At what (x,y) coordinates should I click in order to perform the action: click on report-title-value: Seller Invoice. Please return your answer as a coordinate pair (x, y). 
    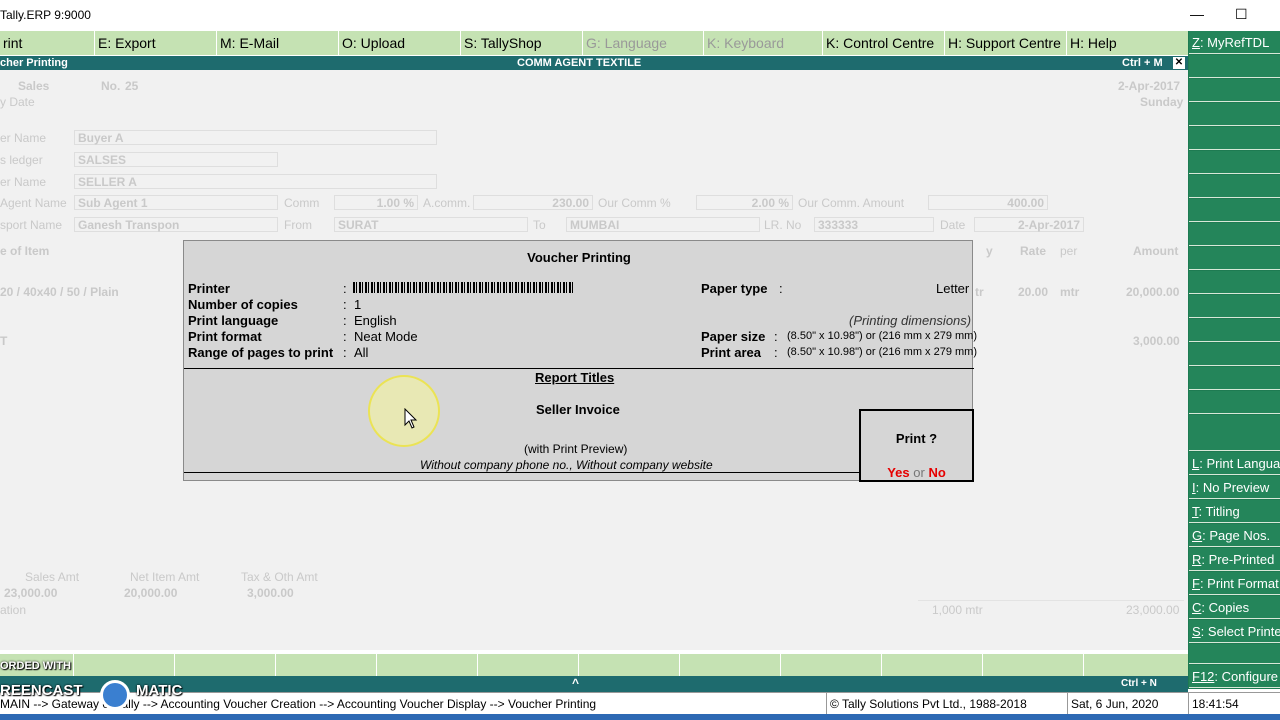
    Looking at the image, I should click on (578, 409).